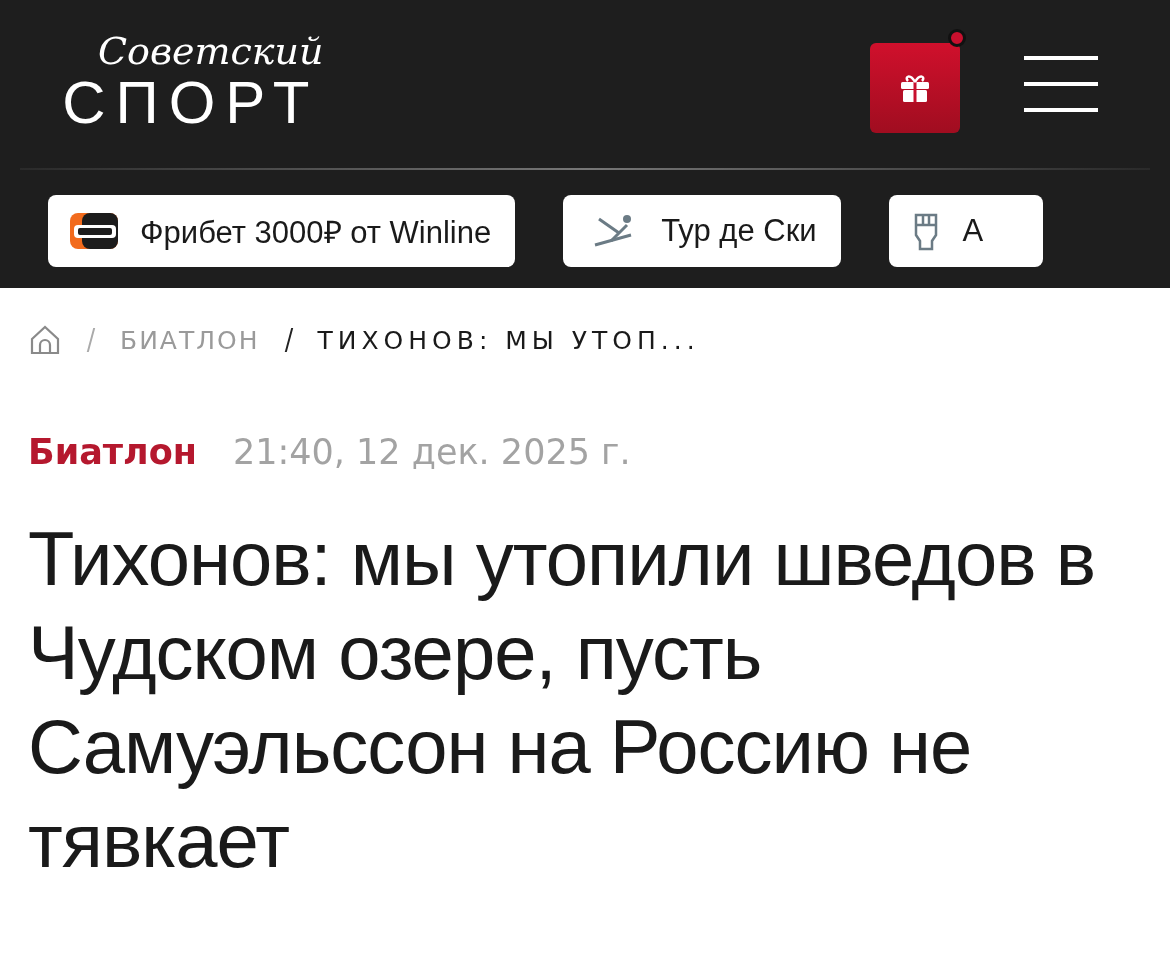  Describe the element at coordinates (915, 88) in the screenshot. I see `gift-button` at that location.